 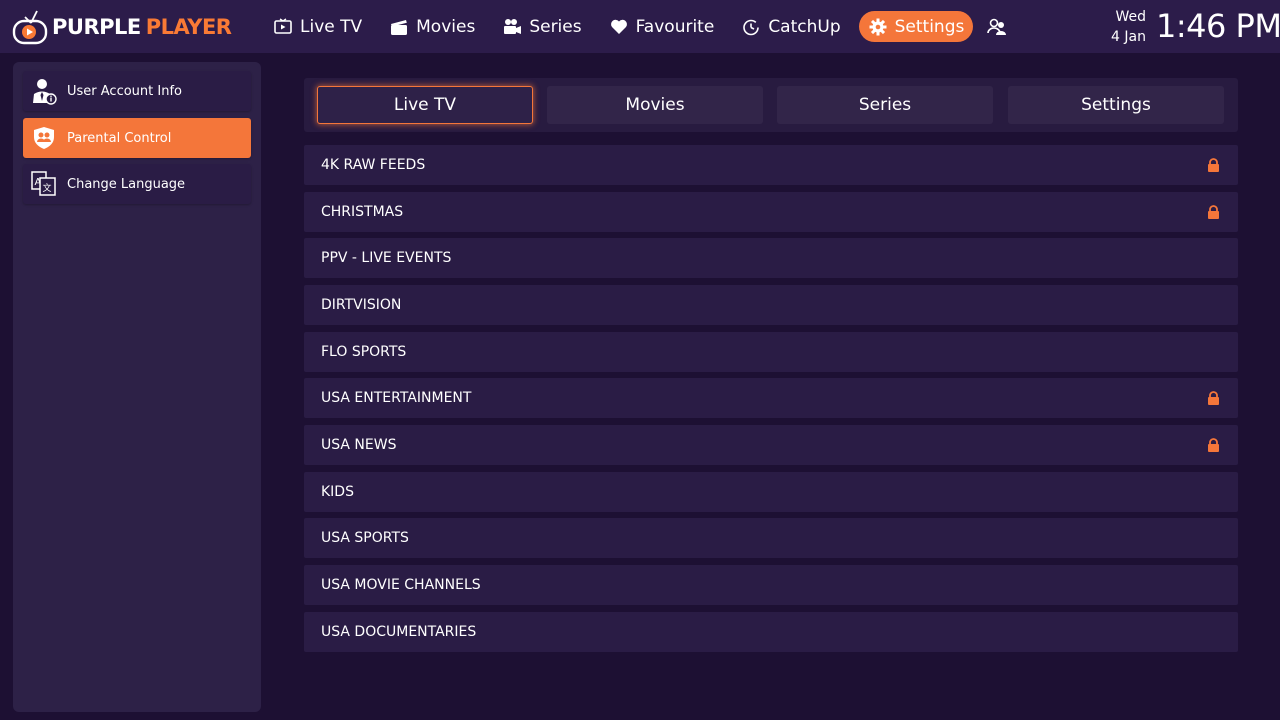 I want to click on user-info-icon, so click(x=44, y=91).